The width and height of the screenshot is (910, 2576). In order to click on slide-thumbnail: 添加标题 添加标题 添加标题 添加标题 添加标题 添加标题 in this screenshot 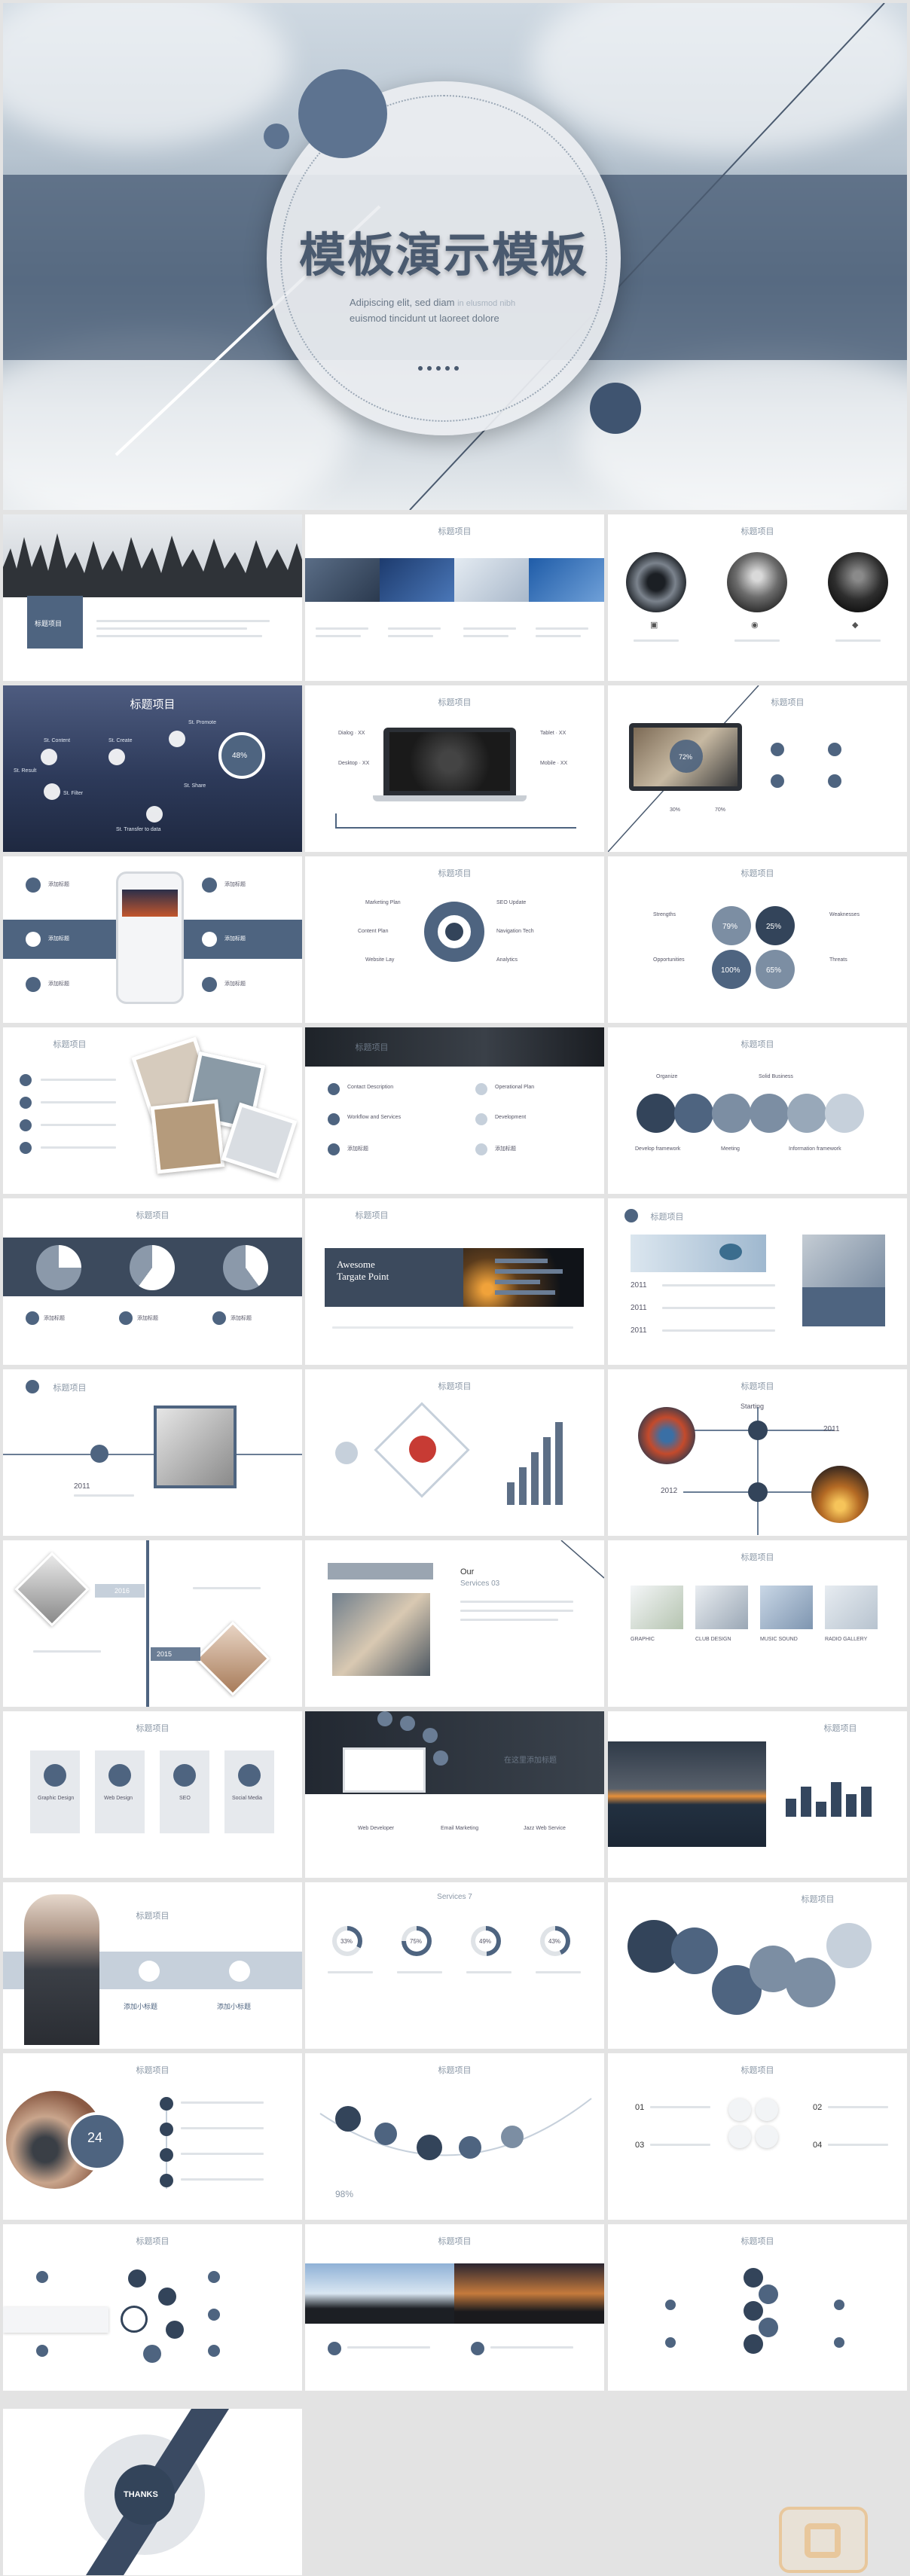, I will do `click(152, 940)`.